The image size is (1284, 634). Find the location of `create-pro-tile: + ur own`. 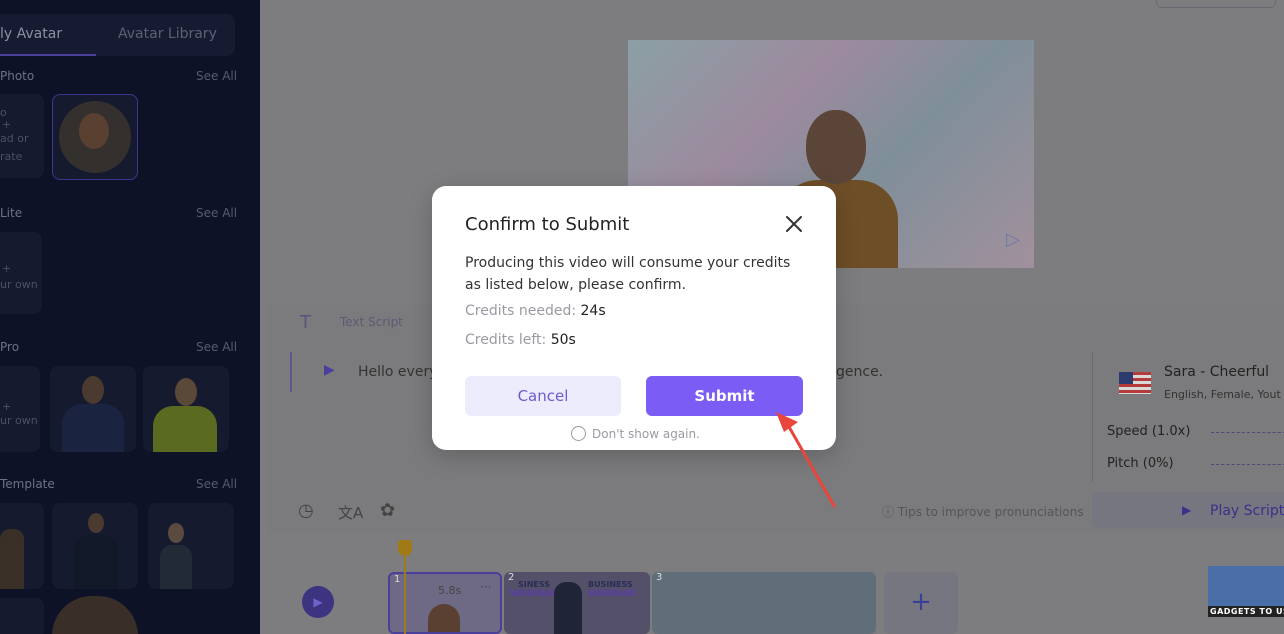

create-pro-tile: + ur own is located at coordinates (20, 409).